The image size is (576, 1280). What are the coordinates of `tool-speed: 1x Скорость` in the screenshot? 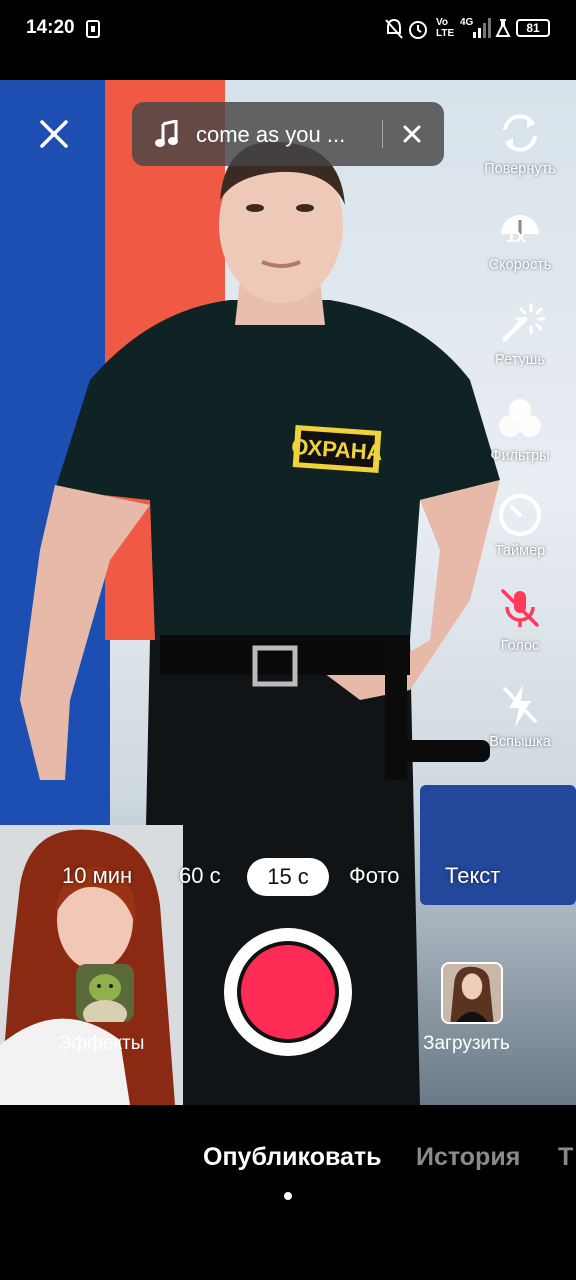 It's located at (520, 238).